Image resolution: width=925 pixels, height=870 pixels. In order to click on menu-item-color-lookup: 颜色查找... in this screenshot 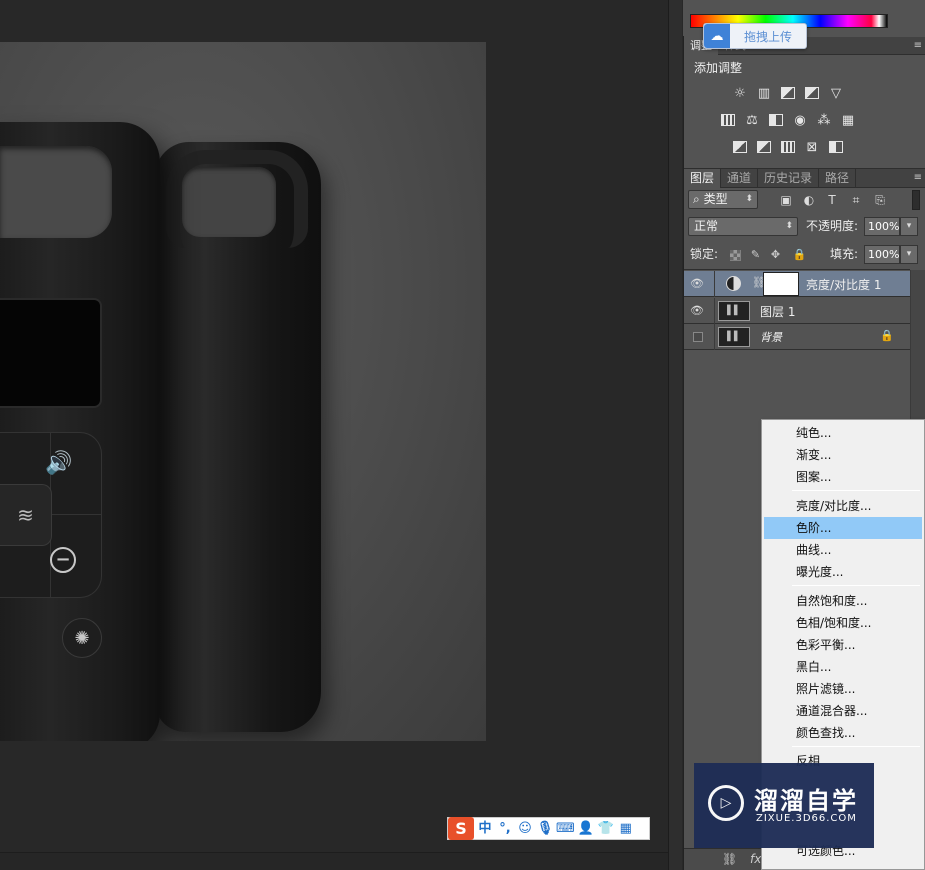, I will do `click(843, 733)`.